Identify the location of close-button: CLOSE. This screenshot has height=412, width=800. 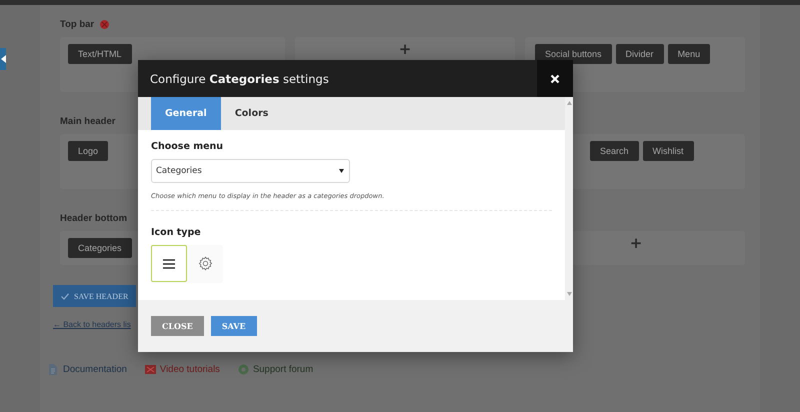
(177, 326).